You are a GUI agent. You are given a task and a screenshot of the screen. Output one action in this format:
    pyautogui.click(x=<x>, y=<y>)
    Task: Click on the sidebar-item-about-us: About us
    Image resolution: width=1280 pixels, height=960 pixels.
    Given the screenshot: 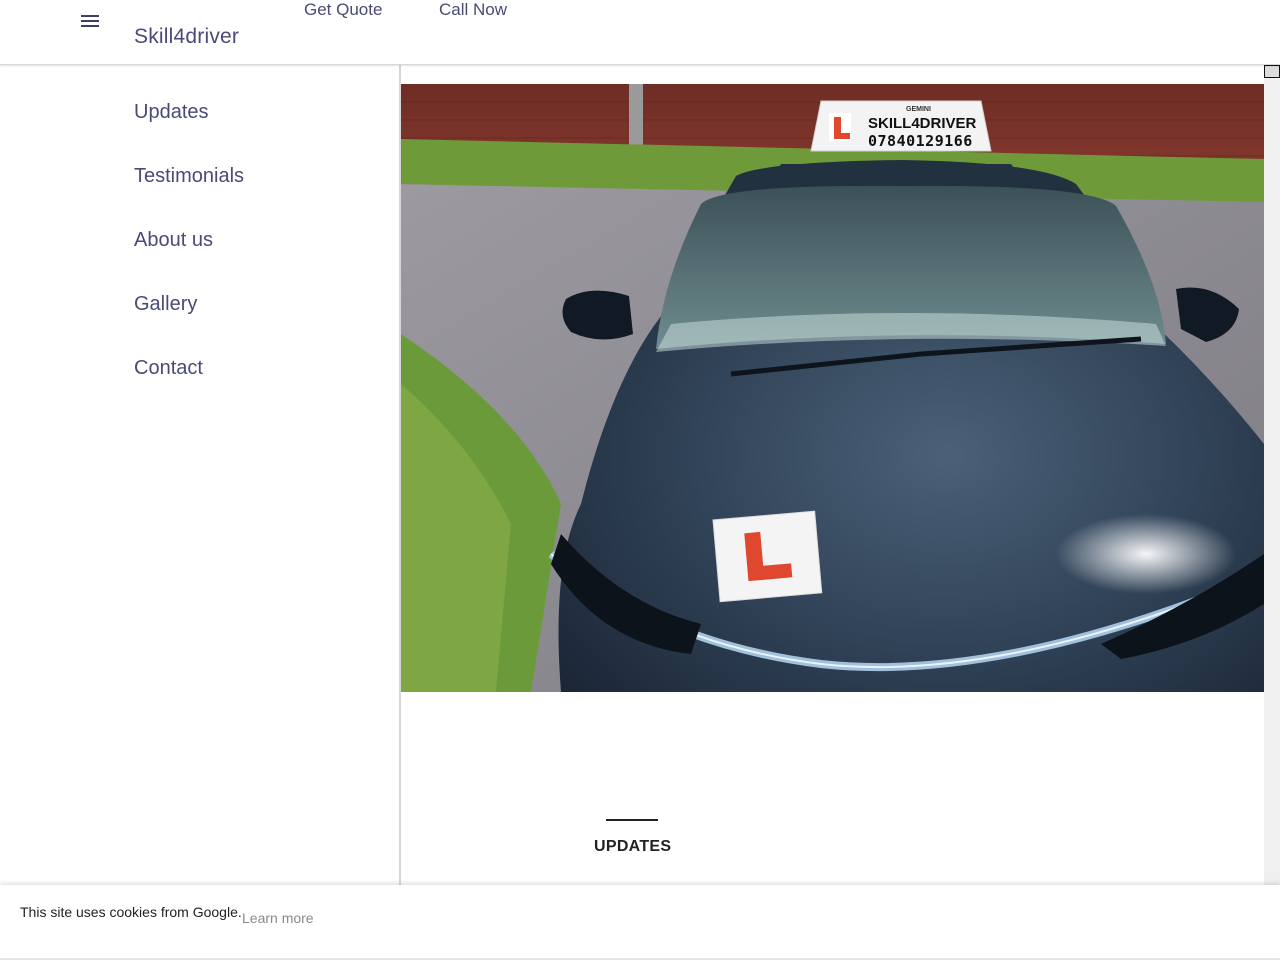 What is the action you would take?
    pyautogui.click(x=173, y=240)
    